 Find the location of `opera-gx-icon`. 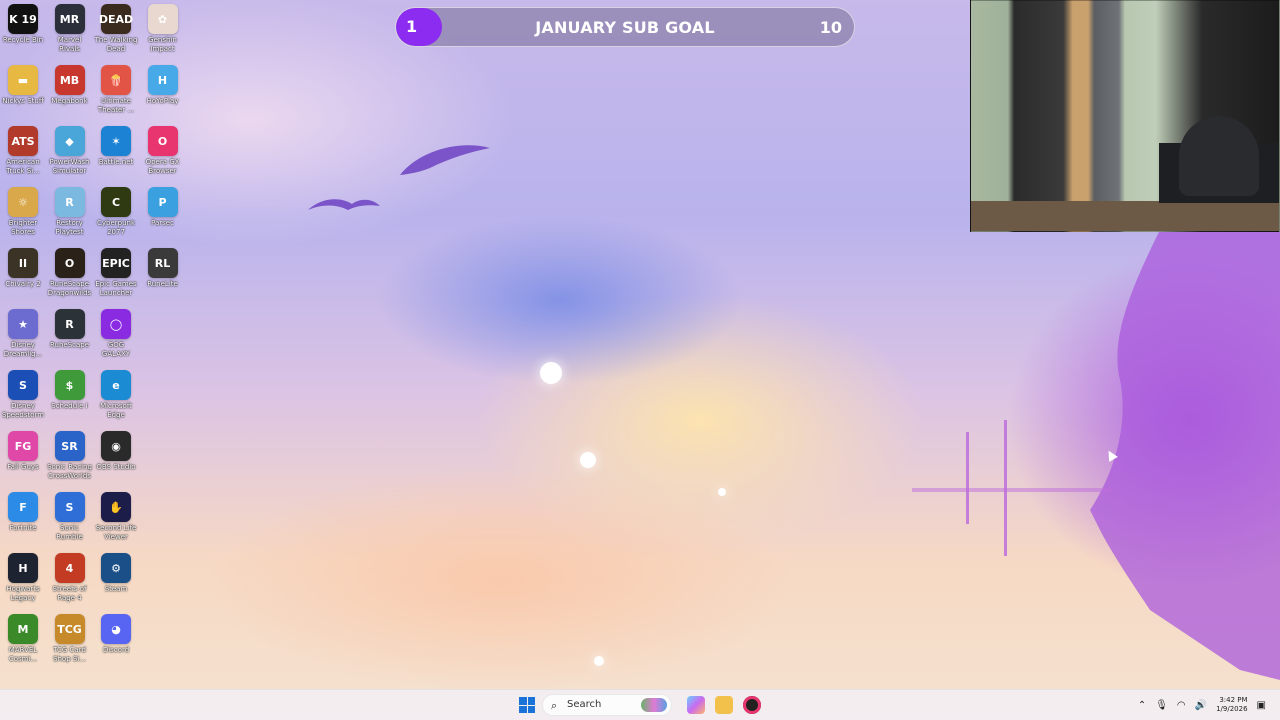

opera-gx-icon is located at coordinates (752, 705).